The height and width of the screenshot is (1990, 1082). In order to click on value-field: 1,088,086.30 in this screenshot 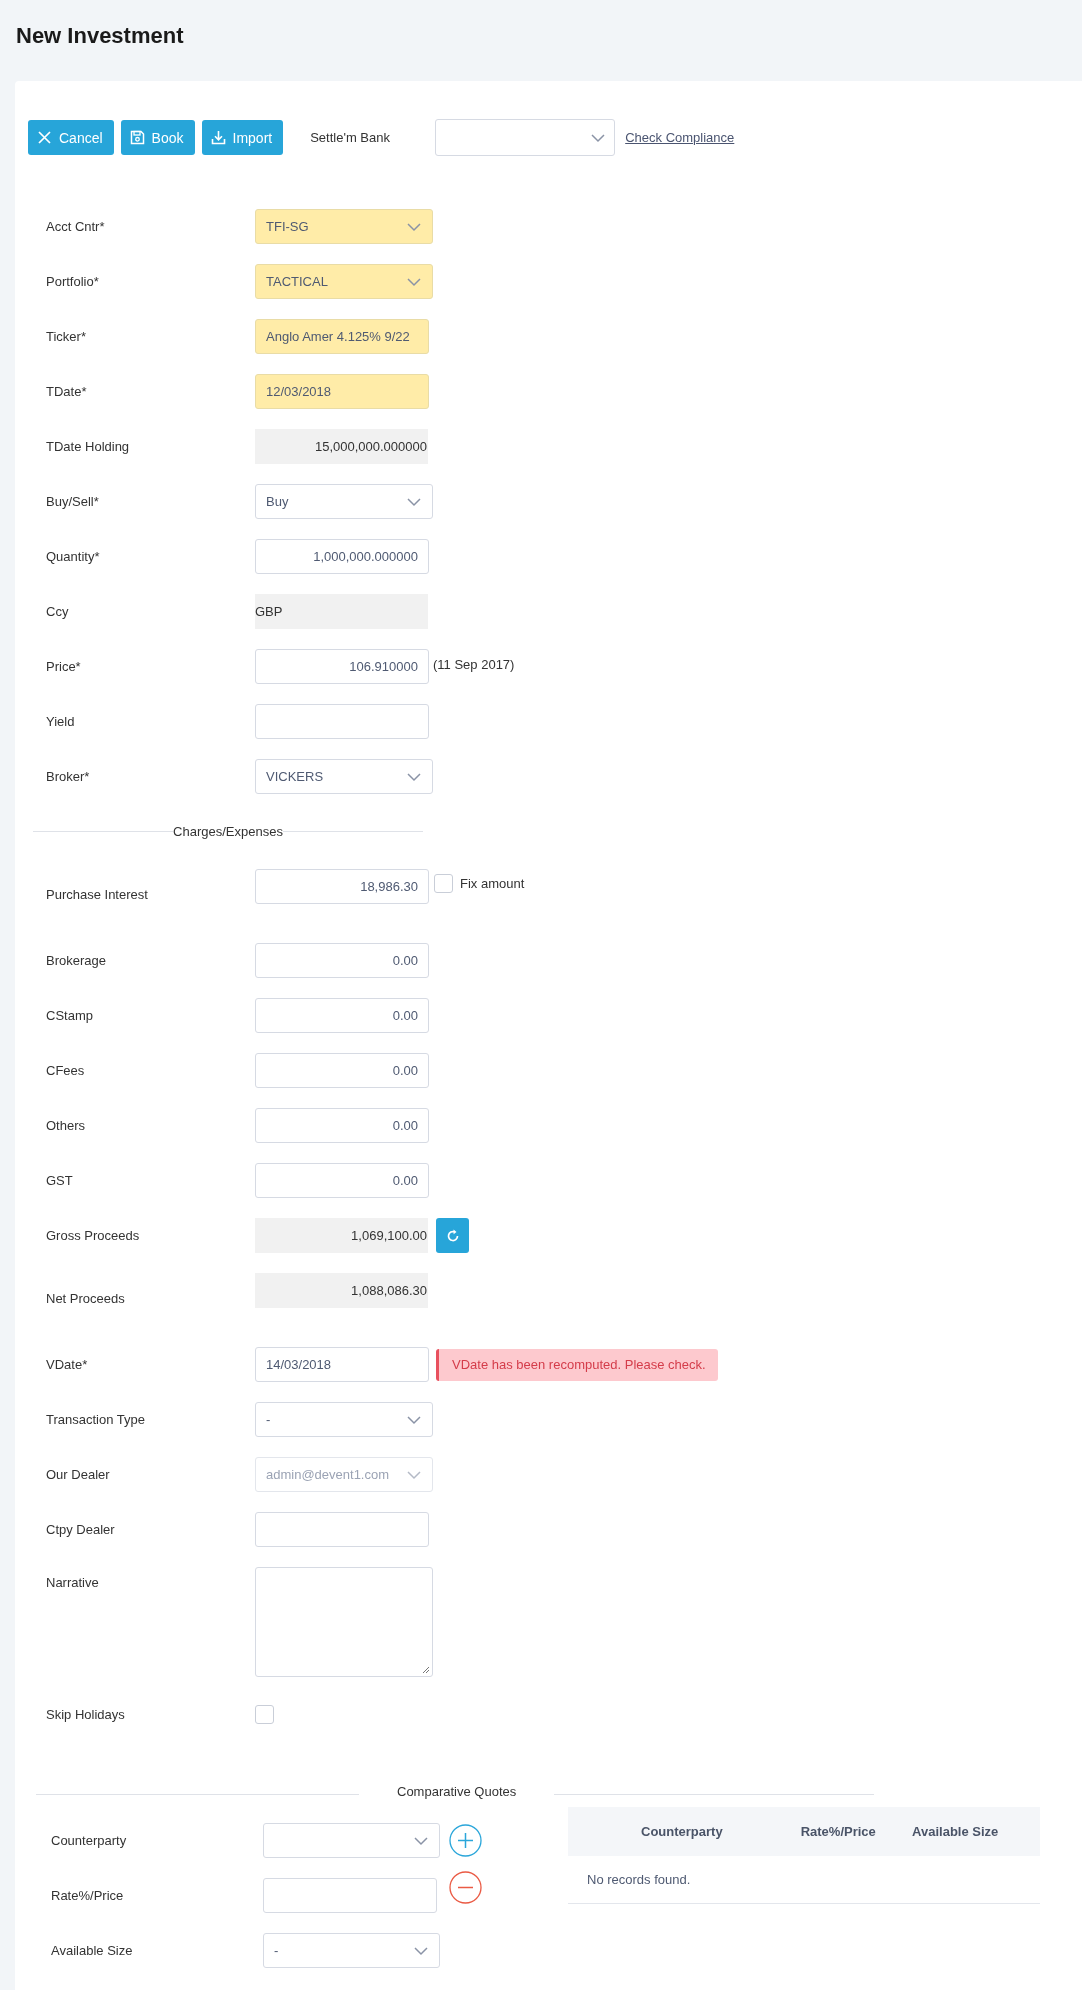, I will do `click(341, 1290)`.